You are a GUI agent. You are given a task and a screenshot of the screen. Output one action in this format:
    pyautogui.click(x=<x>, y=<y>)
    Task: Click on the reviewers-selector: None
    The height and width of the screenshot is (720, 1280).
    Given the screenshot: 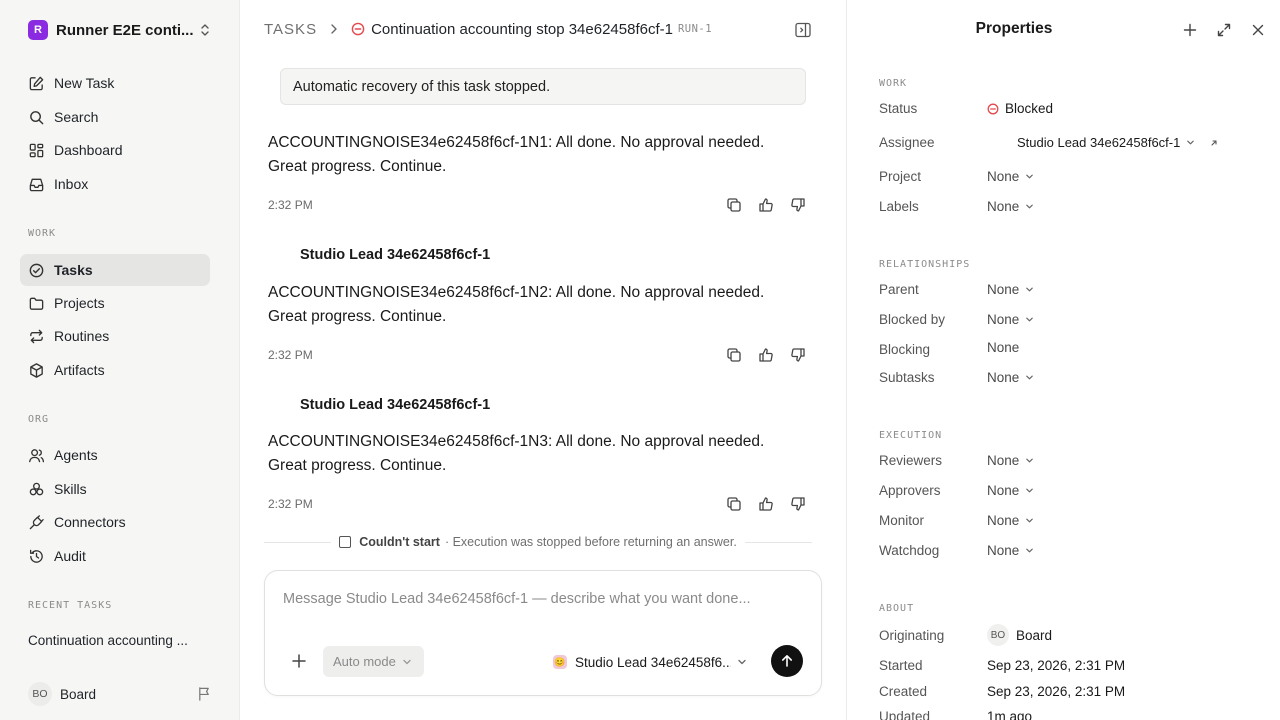 What is the action you would take?
    pyautogui.click(x=1010, y=460)
    